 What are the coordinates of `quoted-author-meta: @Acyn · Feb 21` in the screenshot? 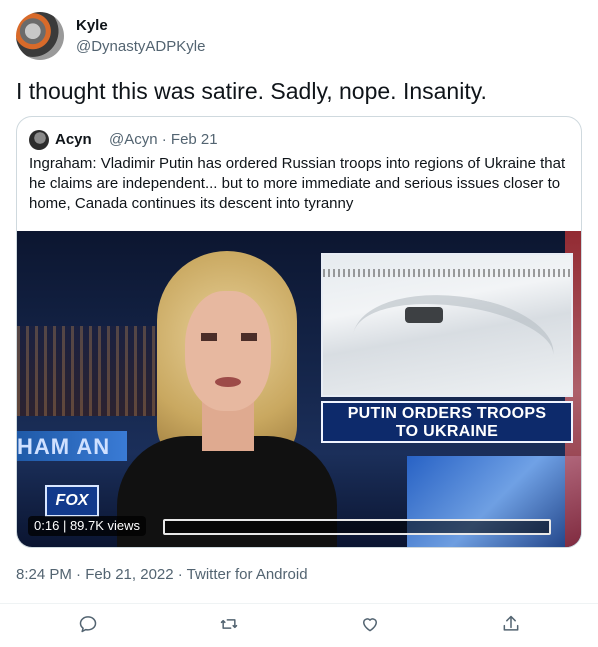 It's located at (163, 139).